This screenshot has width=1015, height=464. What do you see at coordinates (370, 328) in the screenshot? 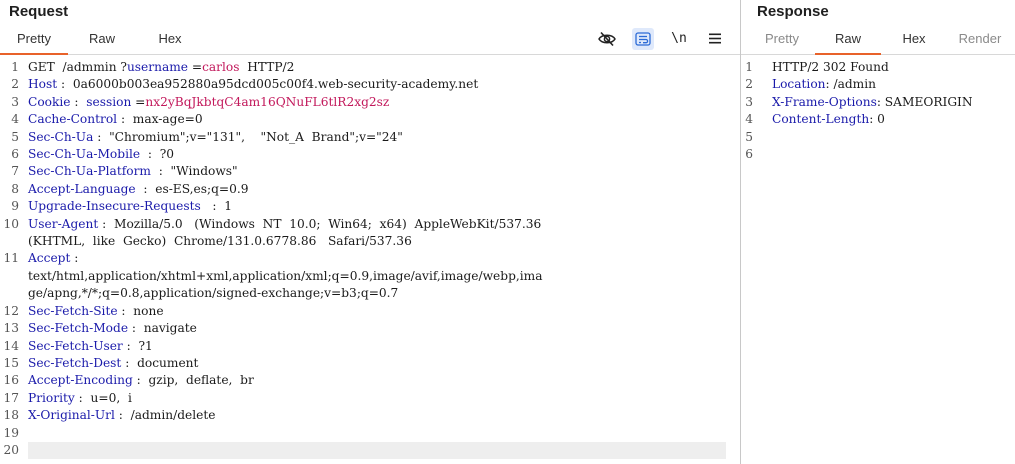
I see `code-line: 13 Sec-Fetch-Mode : navigate` at bounding box center [370, 328].